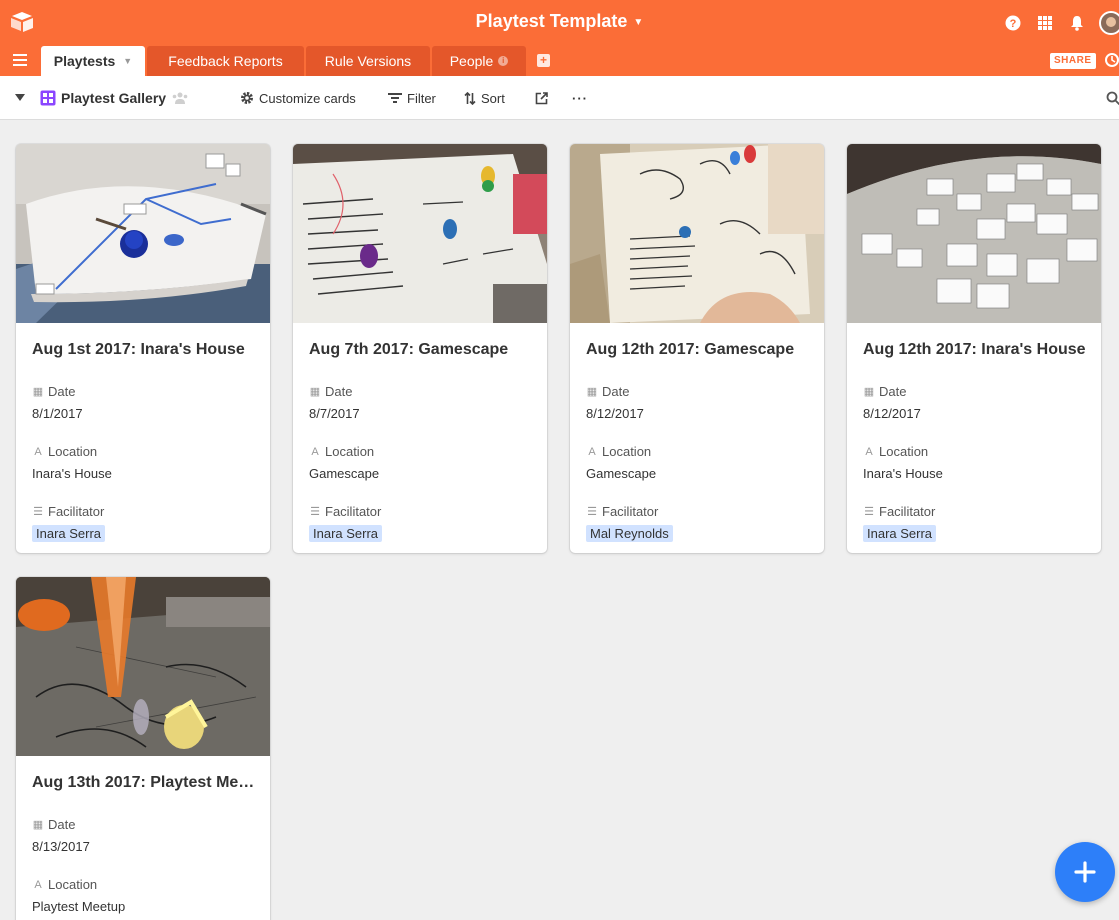 Image resolution: width=1119 pixels, height=920 pixels. I want to click on history-icon, so click(1111, 60).